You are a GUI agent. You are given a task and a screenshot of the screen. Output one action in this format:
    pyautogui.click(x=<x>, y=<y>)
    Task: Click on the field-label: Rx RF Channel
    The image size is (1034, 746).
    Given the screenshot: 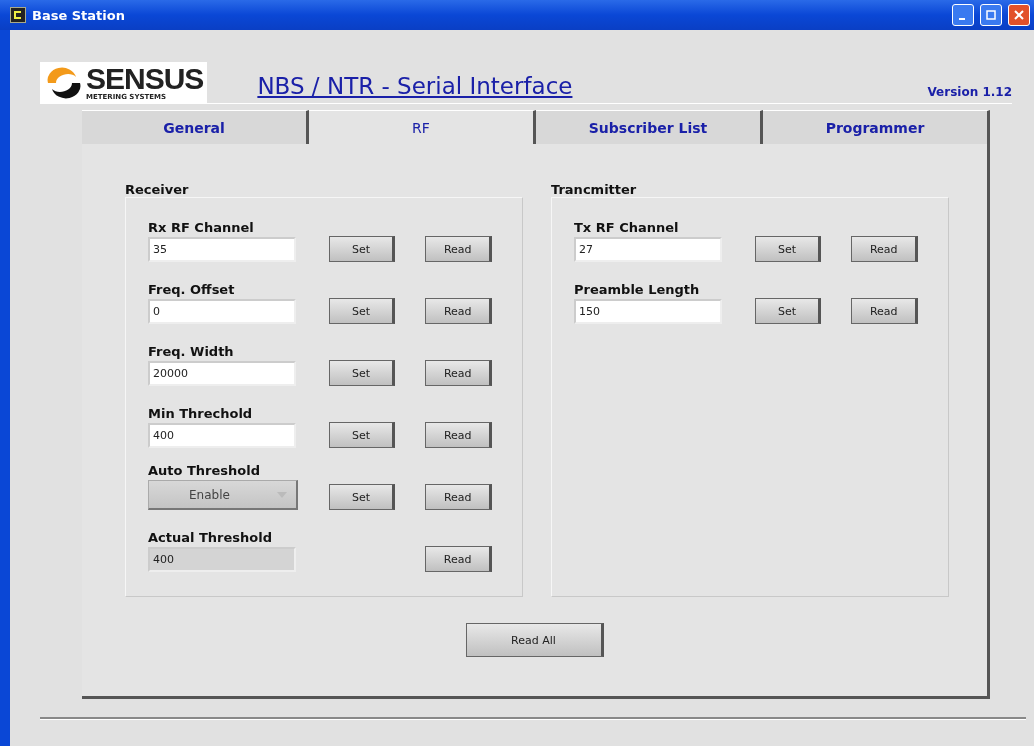 What is the action you would take?
    pyautogui.click(x=201, y=227)
    